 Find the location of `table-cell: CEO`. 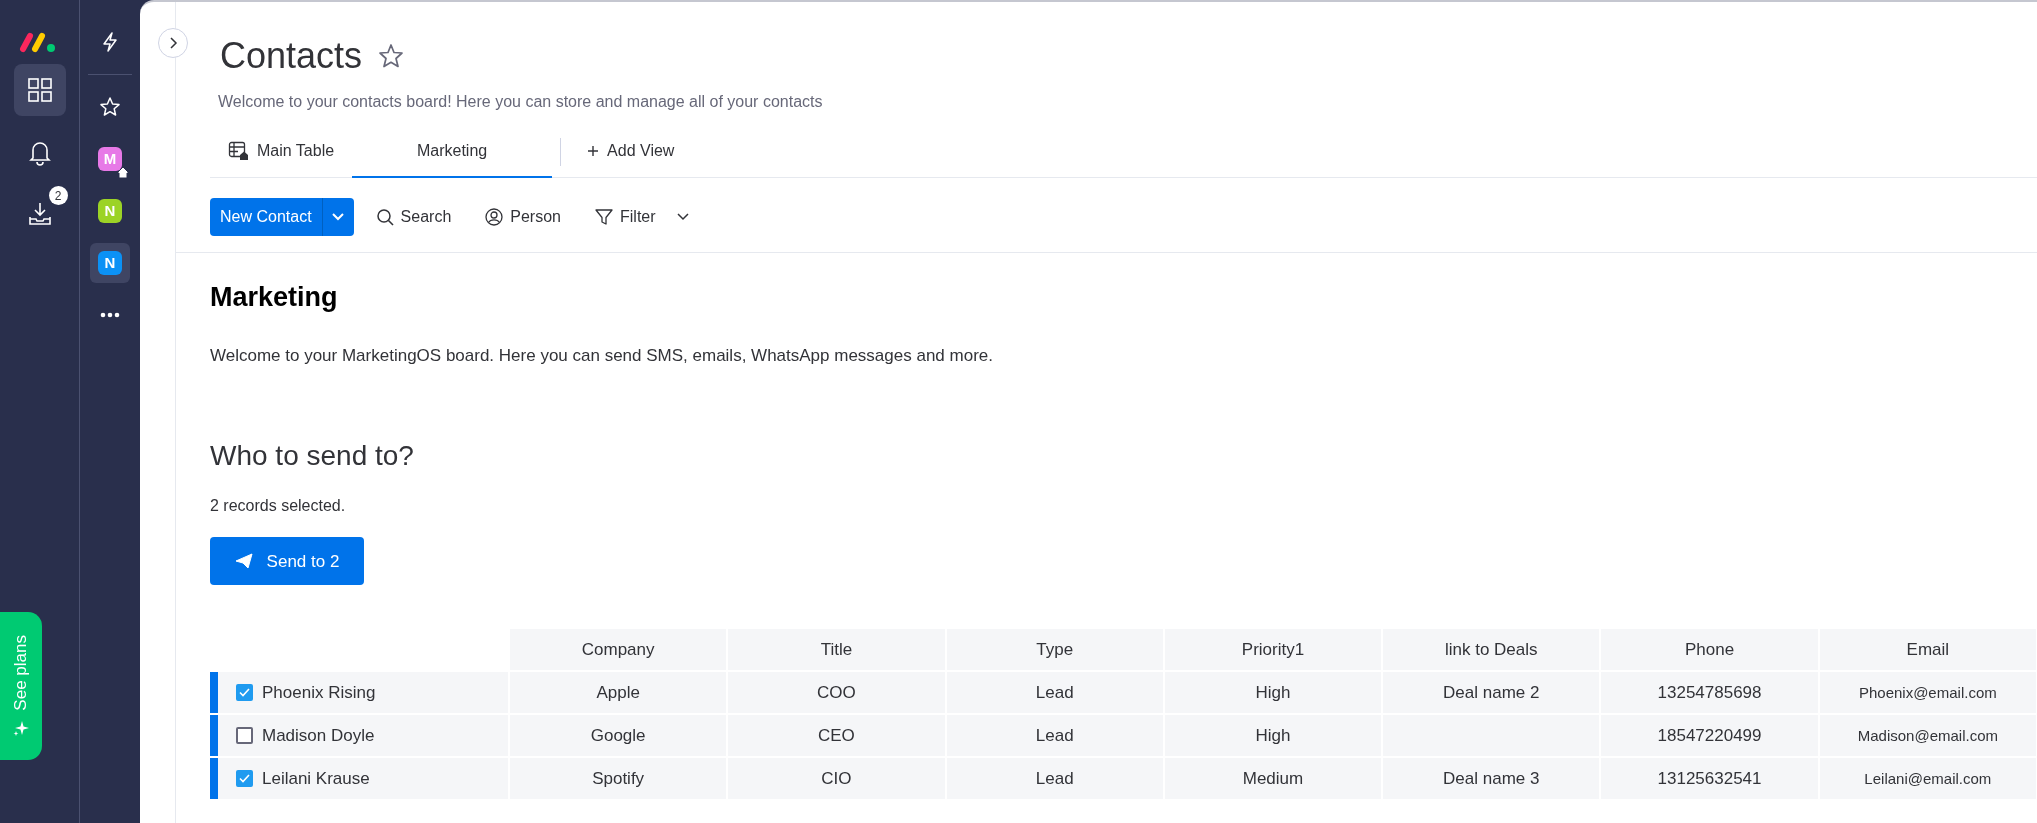

table-cell: CEO is located at coordinates (836, 736).